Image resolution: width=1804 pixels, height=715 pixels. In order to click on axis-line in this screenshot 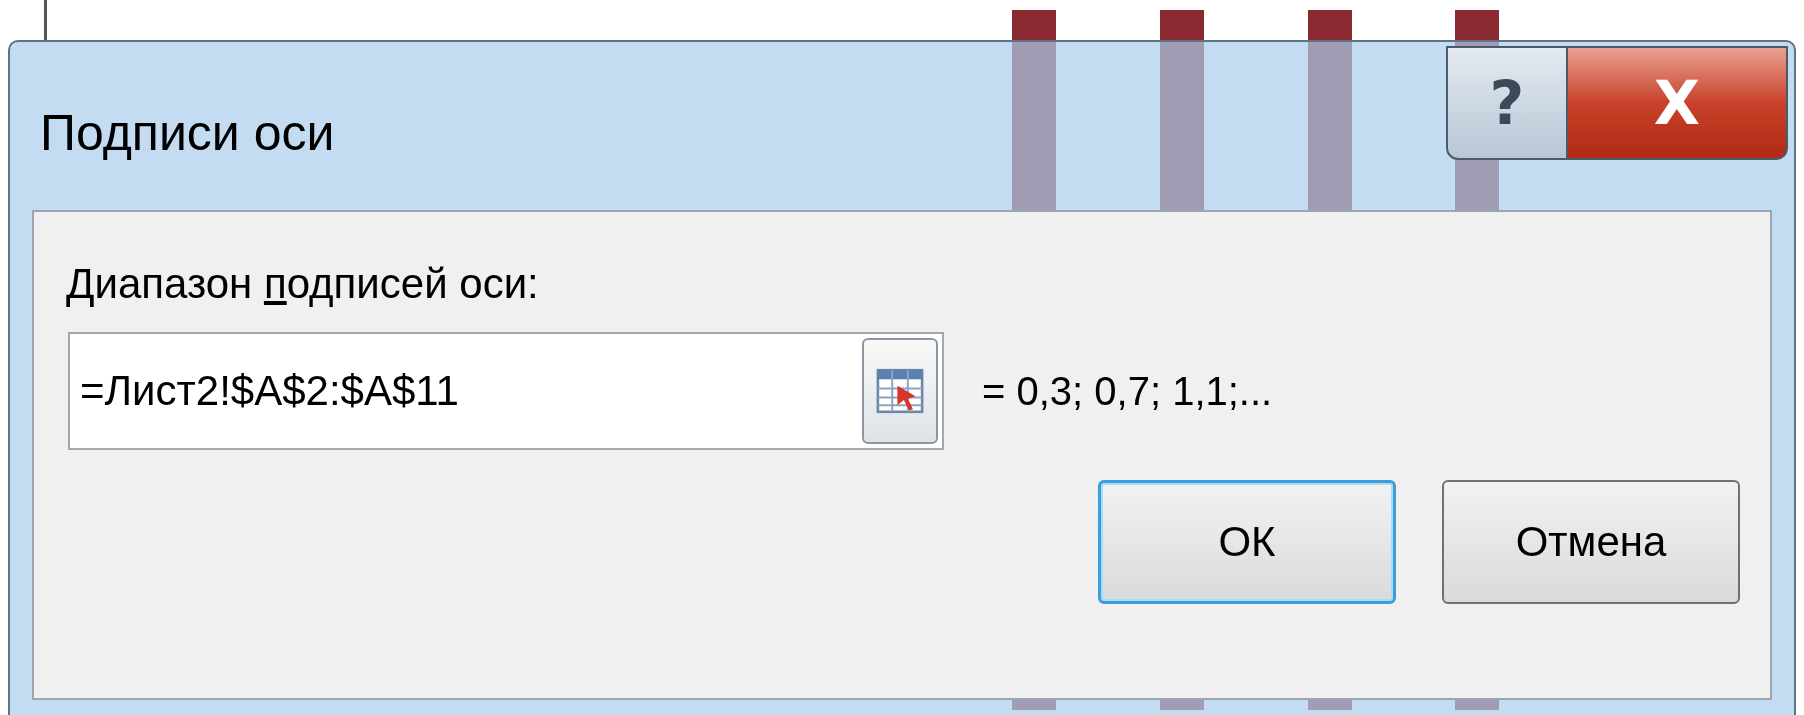, I will do `click(45, 20)`.